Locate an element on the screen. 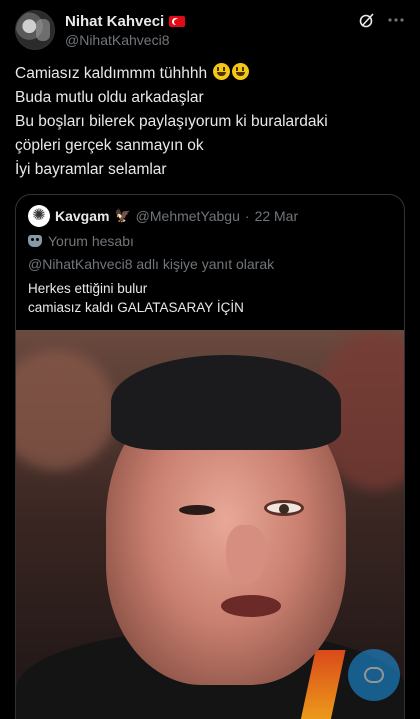  photo-hair is located at coordinates (226, 402).